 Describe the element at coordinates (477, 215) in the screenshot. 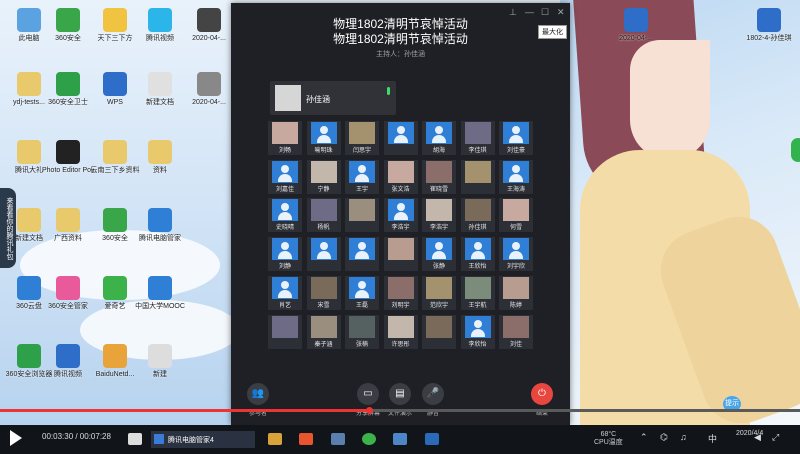

I see `participant-tile: 孙佳琪` at that location.